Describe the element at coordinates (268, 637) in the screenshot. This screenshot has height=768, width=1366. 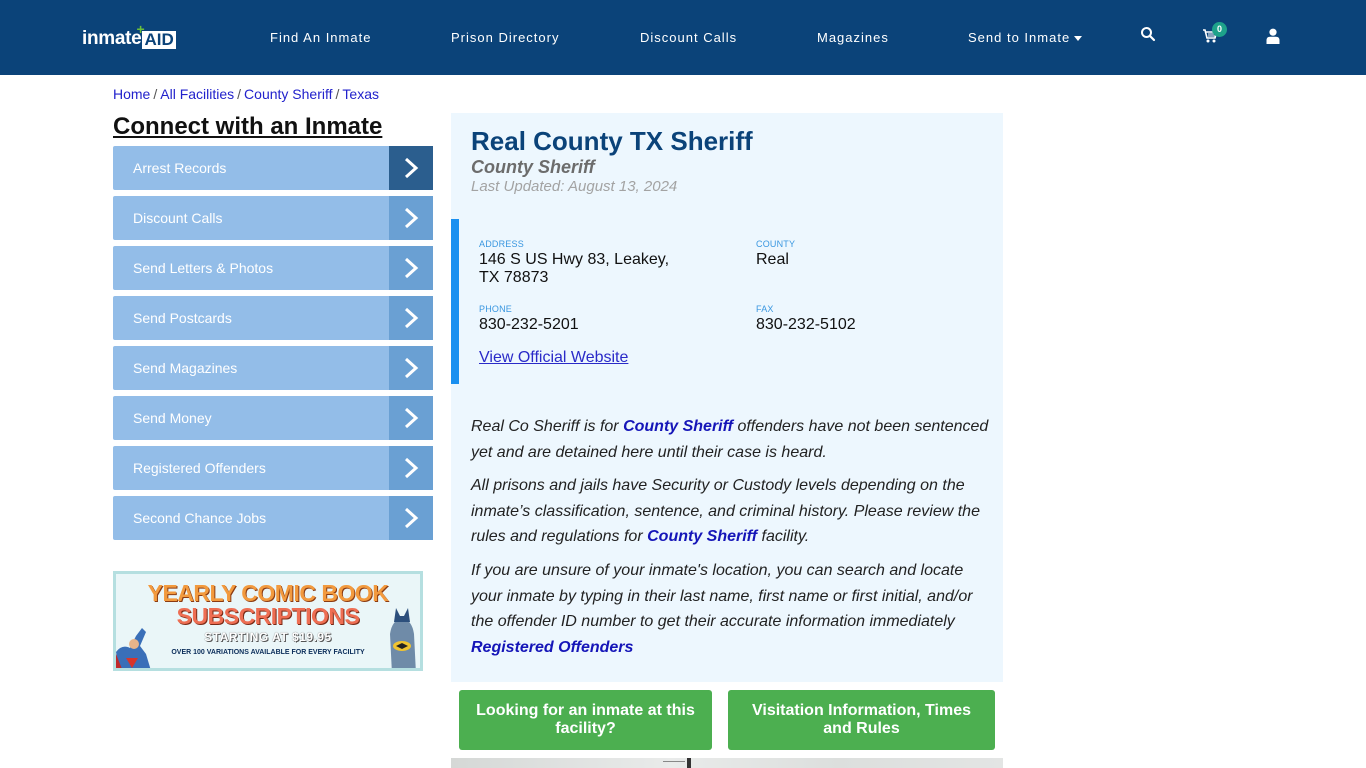
I see `ad-price-text: STARTING AT $19.95` at that location.